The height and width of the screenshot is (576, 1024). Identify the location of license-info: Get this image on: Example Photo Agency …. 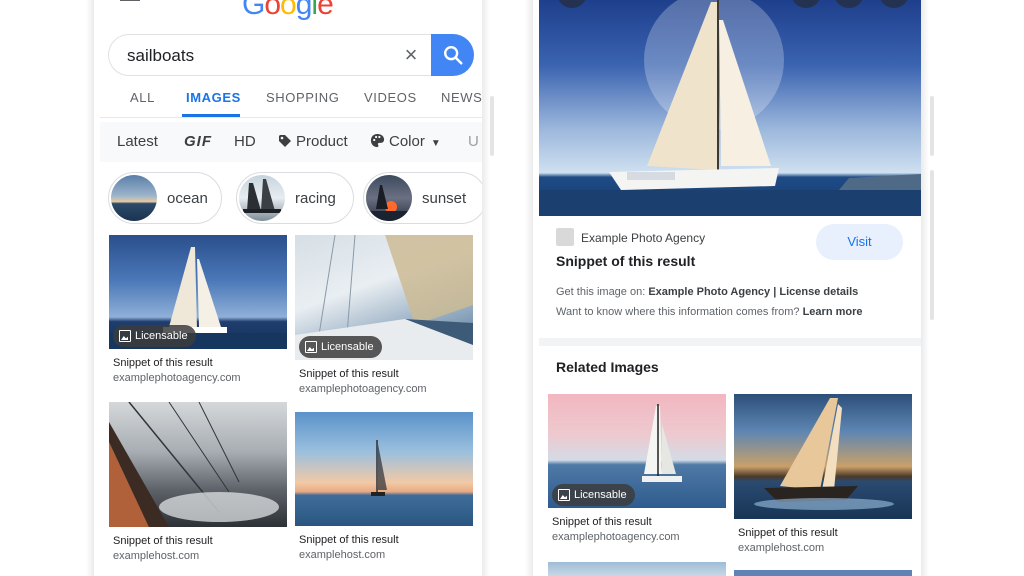
(707, 292).